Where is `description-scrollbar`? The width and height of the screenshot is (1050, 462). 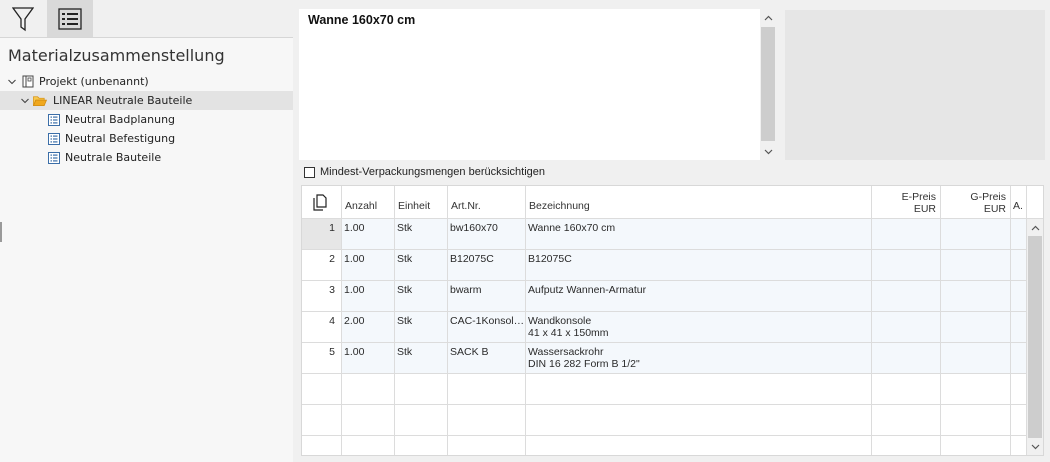
description-scrollbar is located at coordinates (768, 84).